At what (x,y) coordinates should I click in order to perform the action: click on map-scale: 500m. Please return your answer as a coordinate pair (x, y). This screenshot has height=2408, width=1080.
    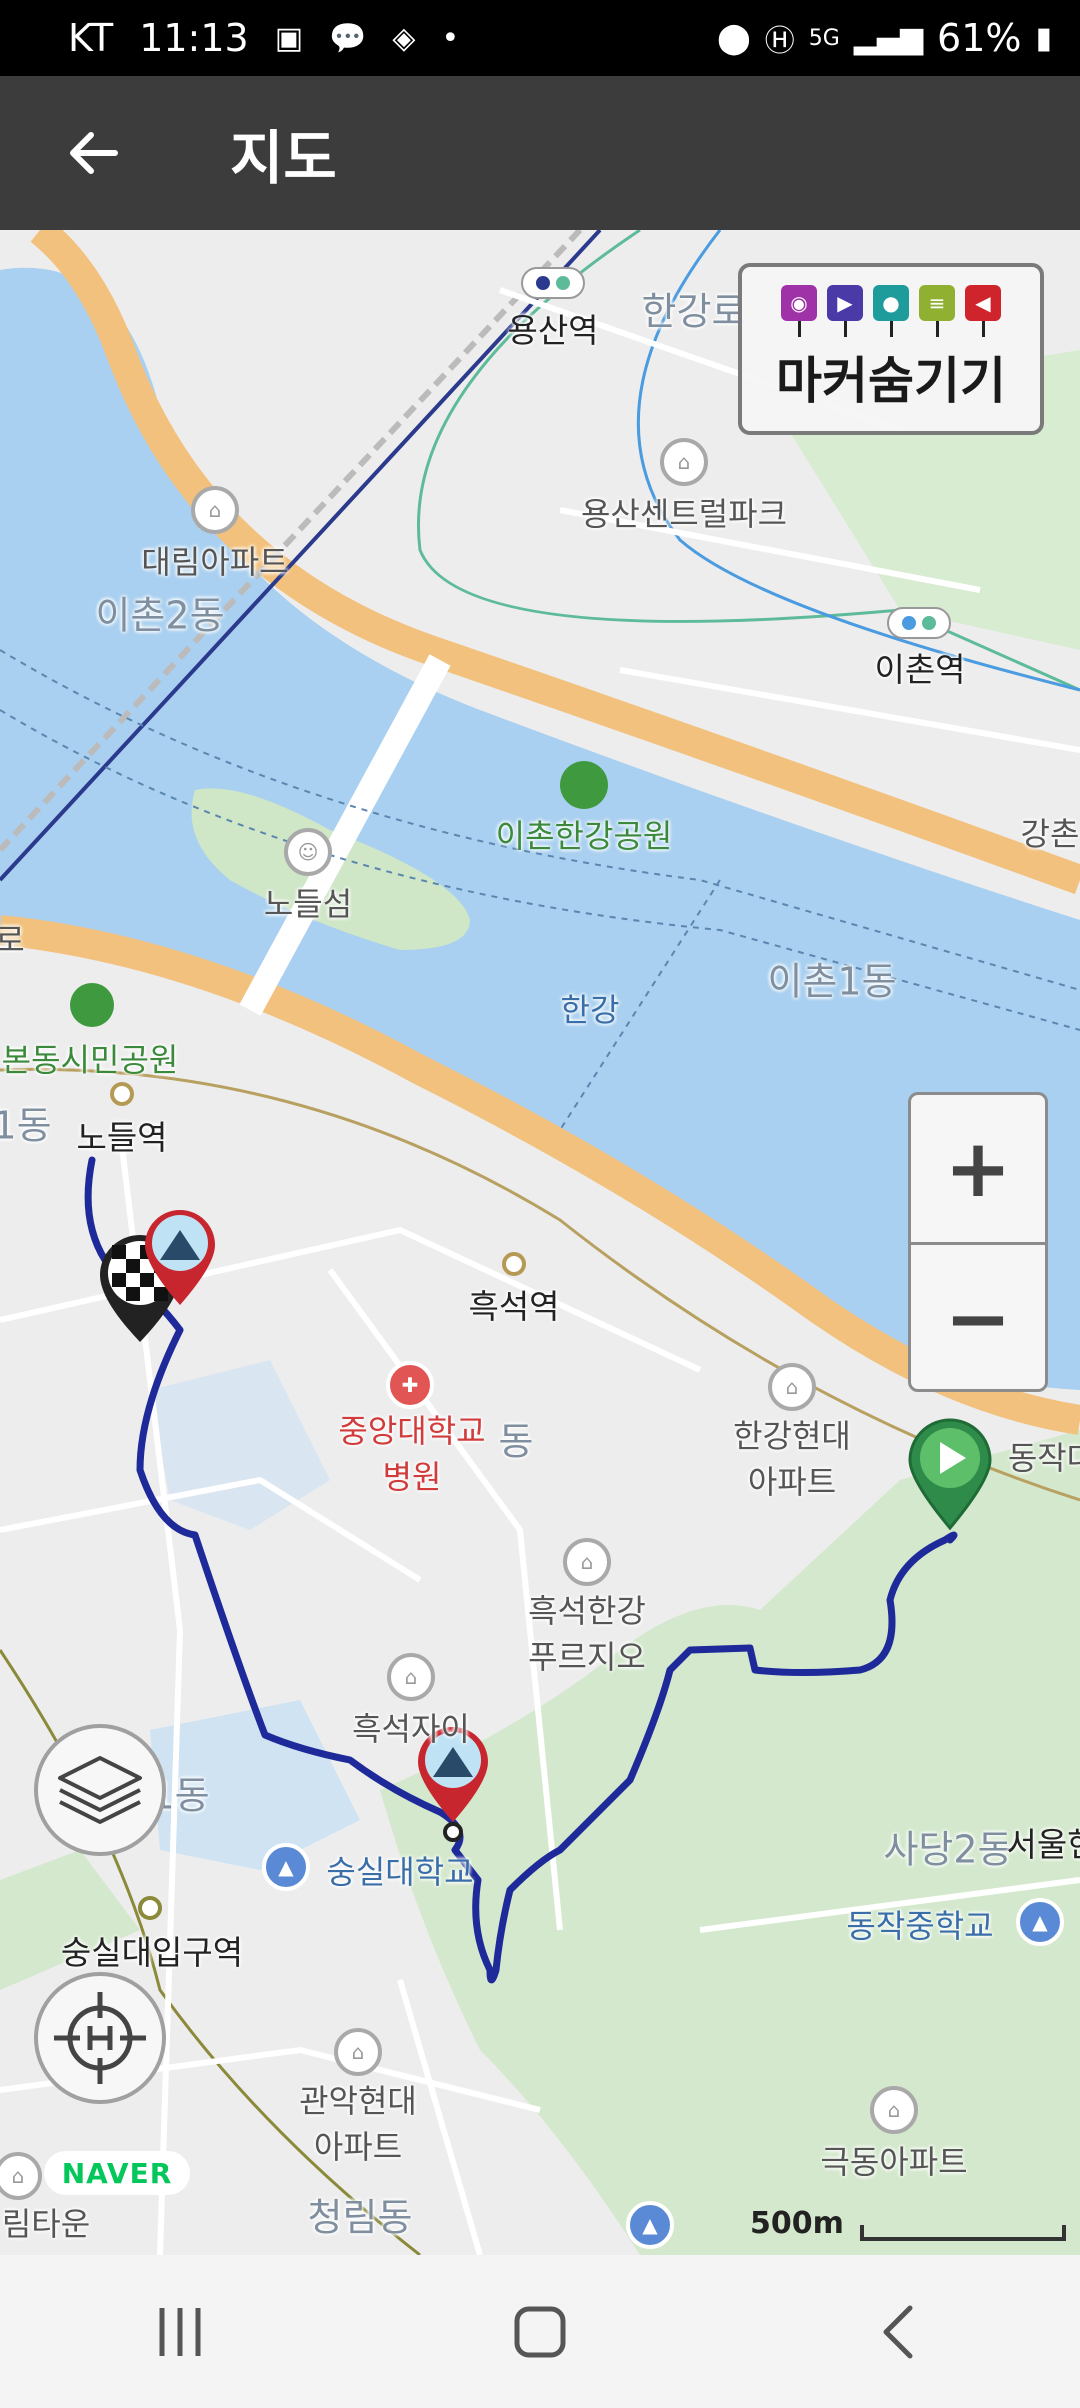
    Looking at the image, I should click on (908, 2223).